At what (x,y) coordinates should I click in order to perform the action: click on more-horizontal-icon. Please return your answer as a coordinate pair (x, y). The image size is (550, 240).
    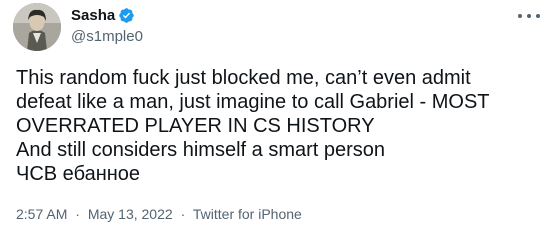
    Looking at the image, I should click on (520, 16).